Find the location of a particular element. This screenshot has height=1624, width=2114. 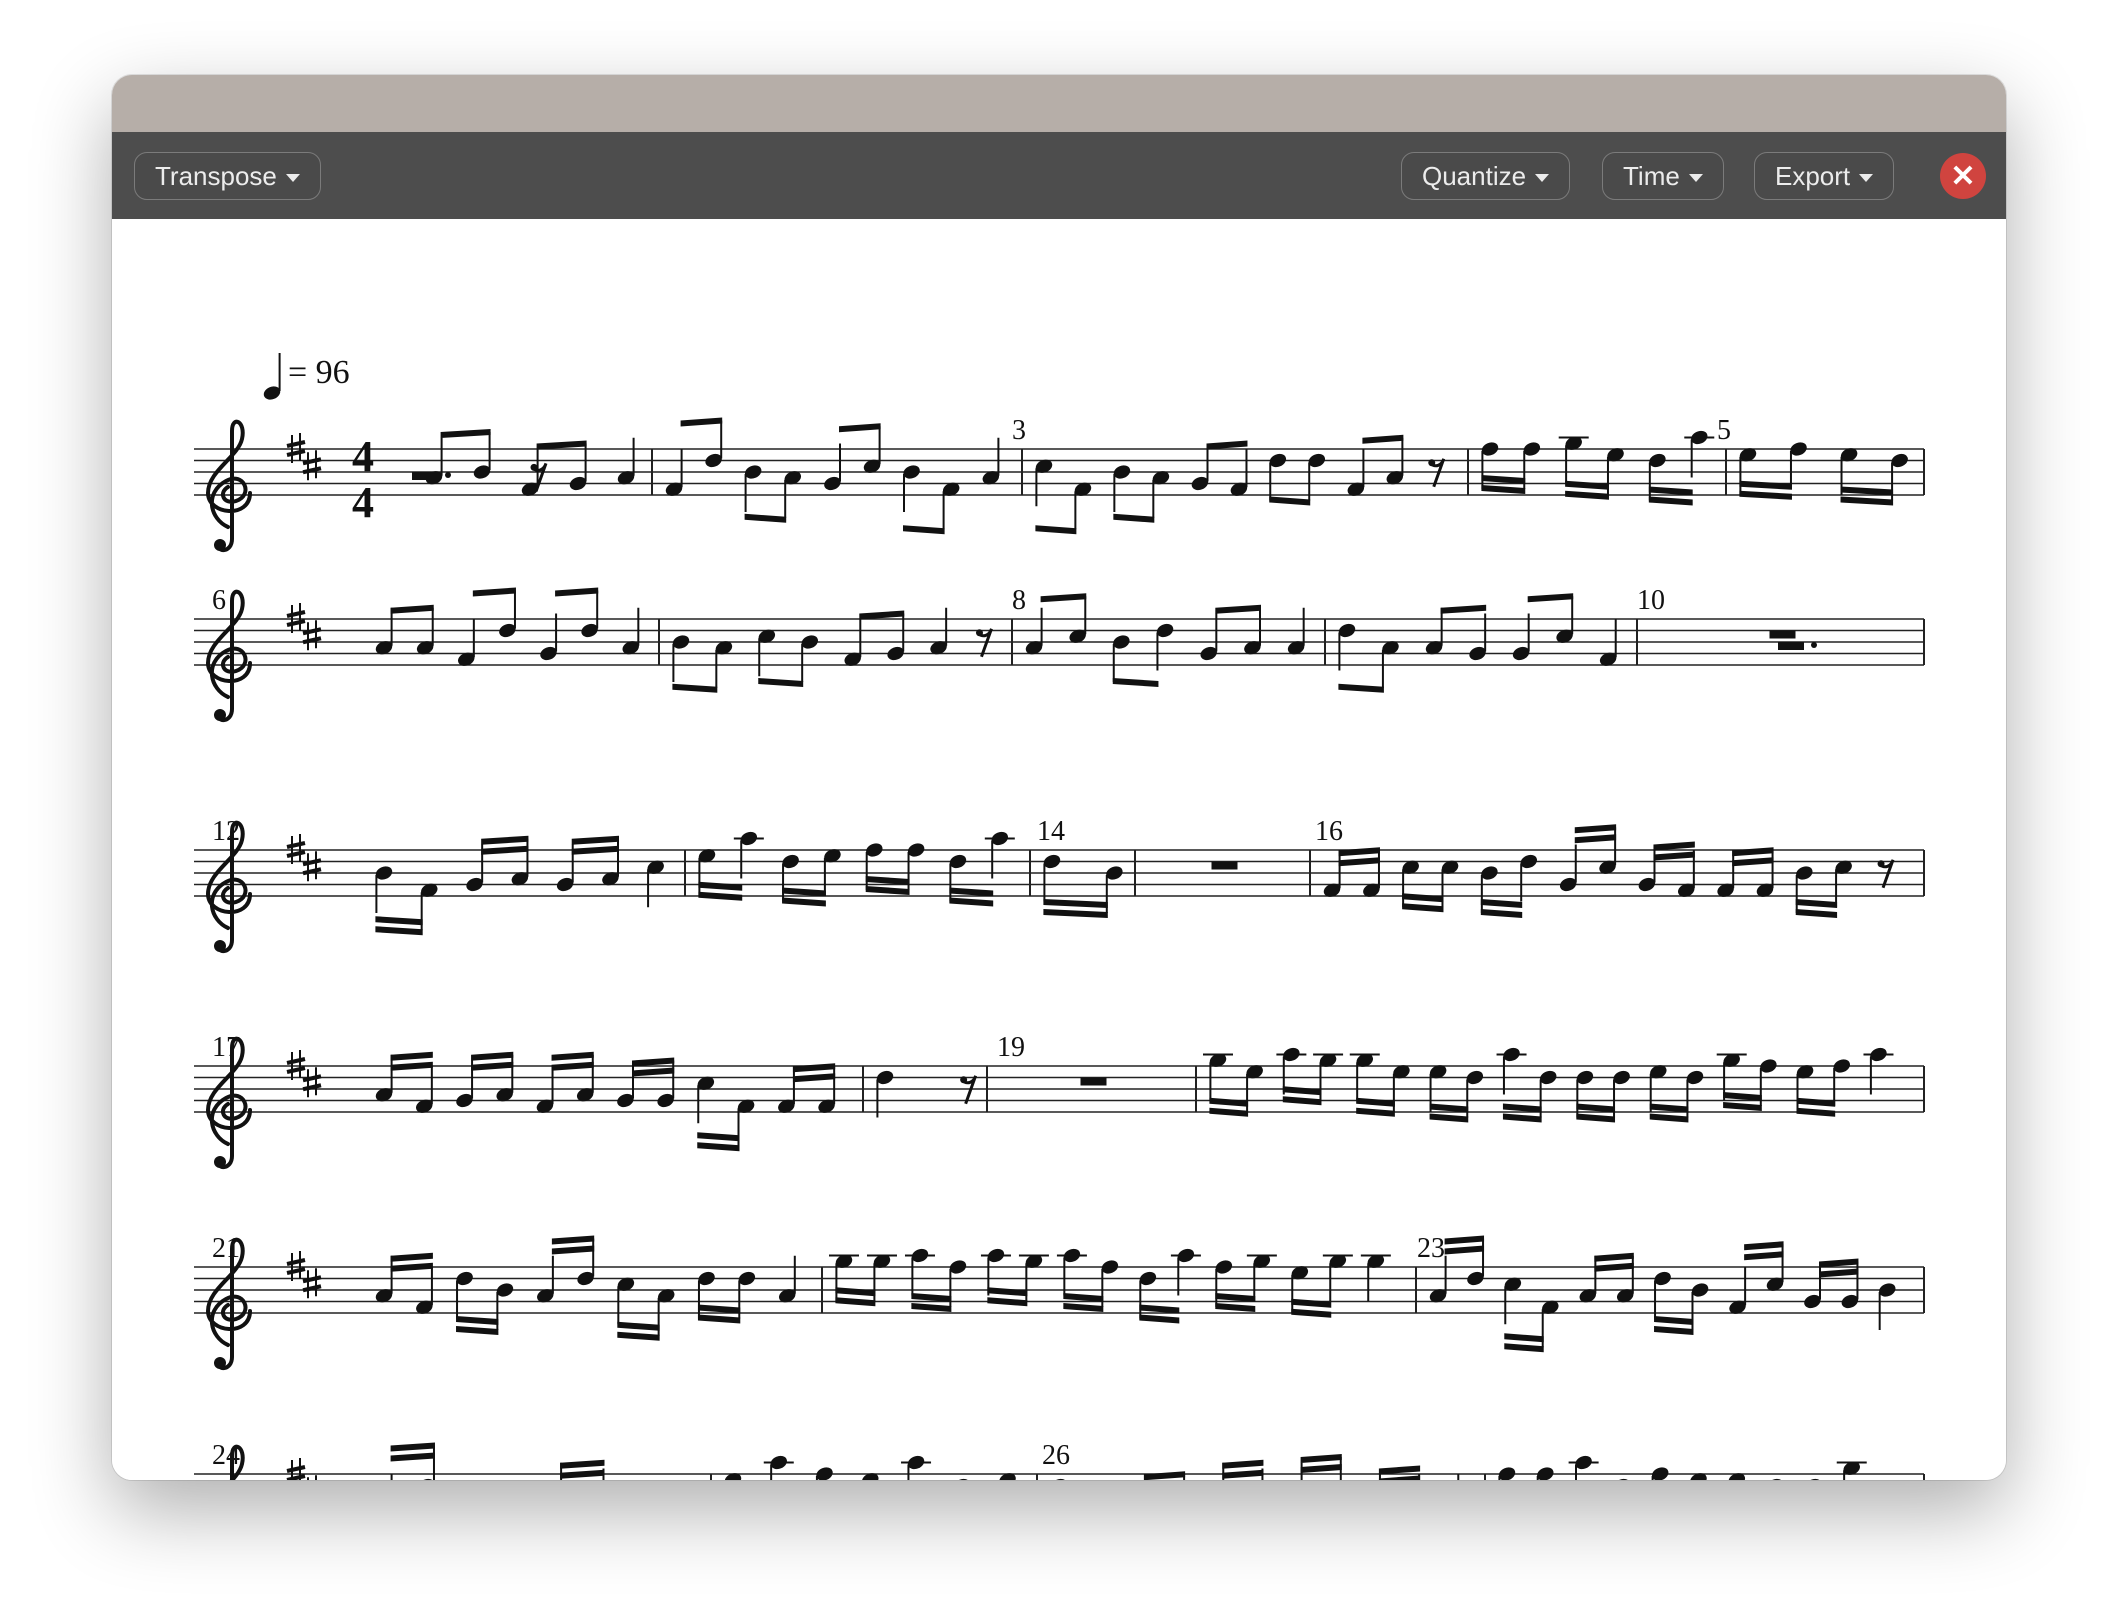

measure-number: 23 is located at coordinates (1431, 1248).